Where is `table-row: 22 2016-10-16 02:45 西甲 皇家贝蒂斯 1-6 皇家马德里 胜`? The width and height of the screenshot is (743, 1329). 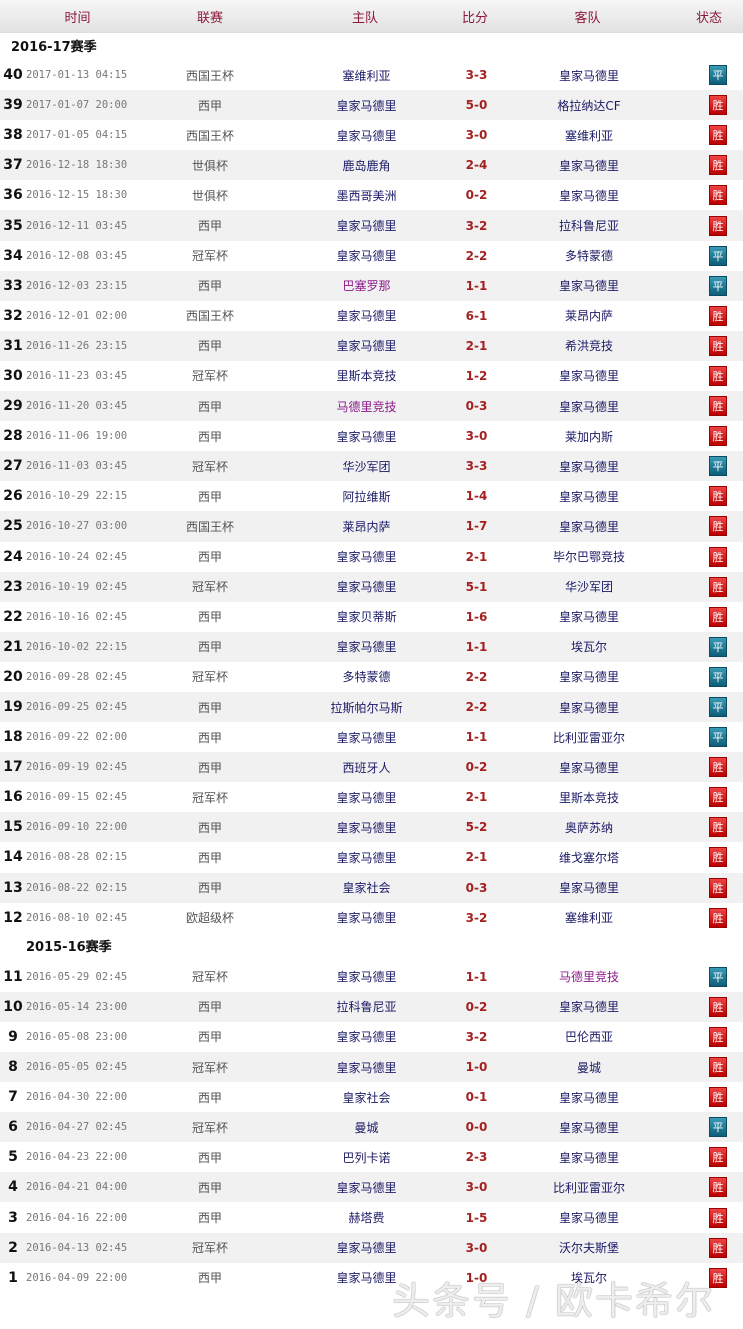 table-row: 22 2016-10-16 02:45 西甲 皇家贝蒂斯 1-6 皇家马德里 胜 is located at coordinates (371, 617).